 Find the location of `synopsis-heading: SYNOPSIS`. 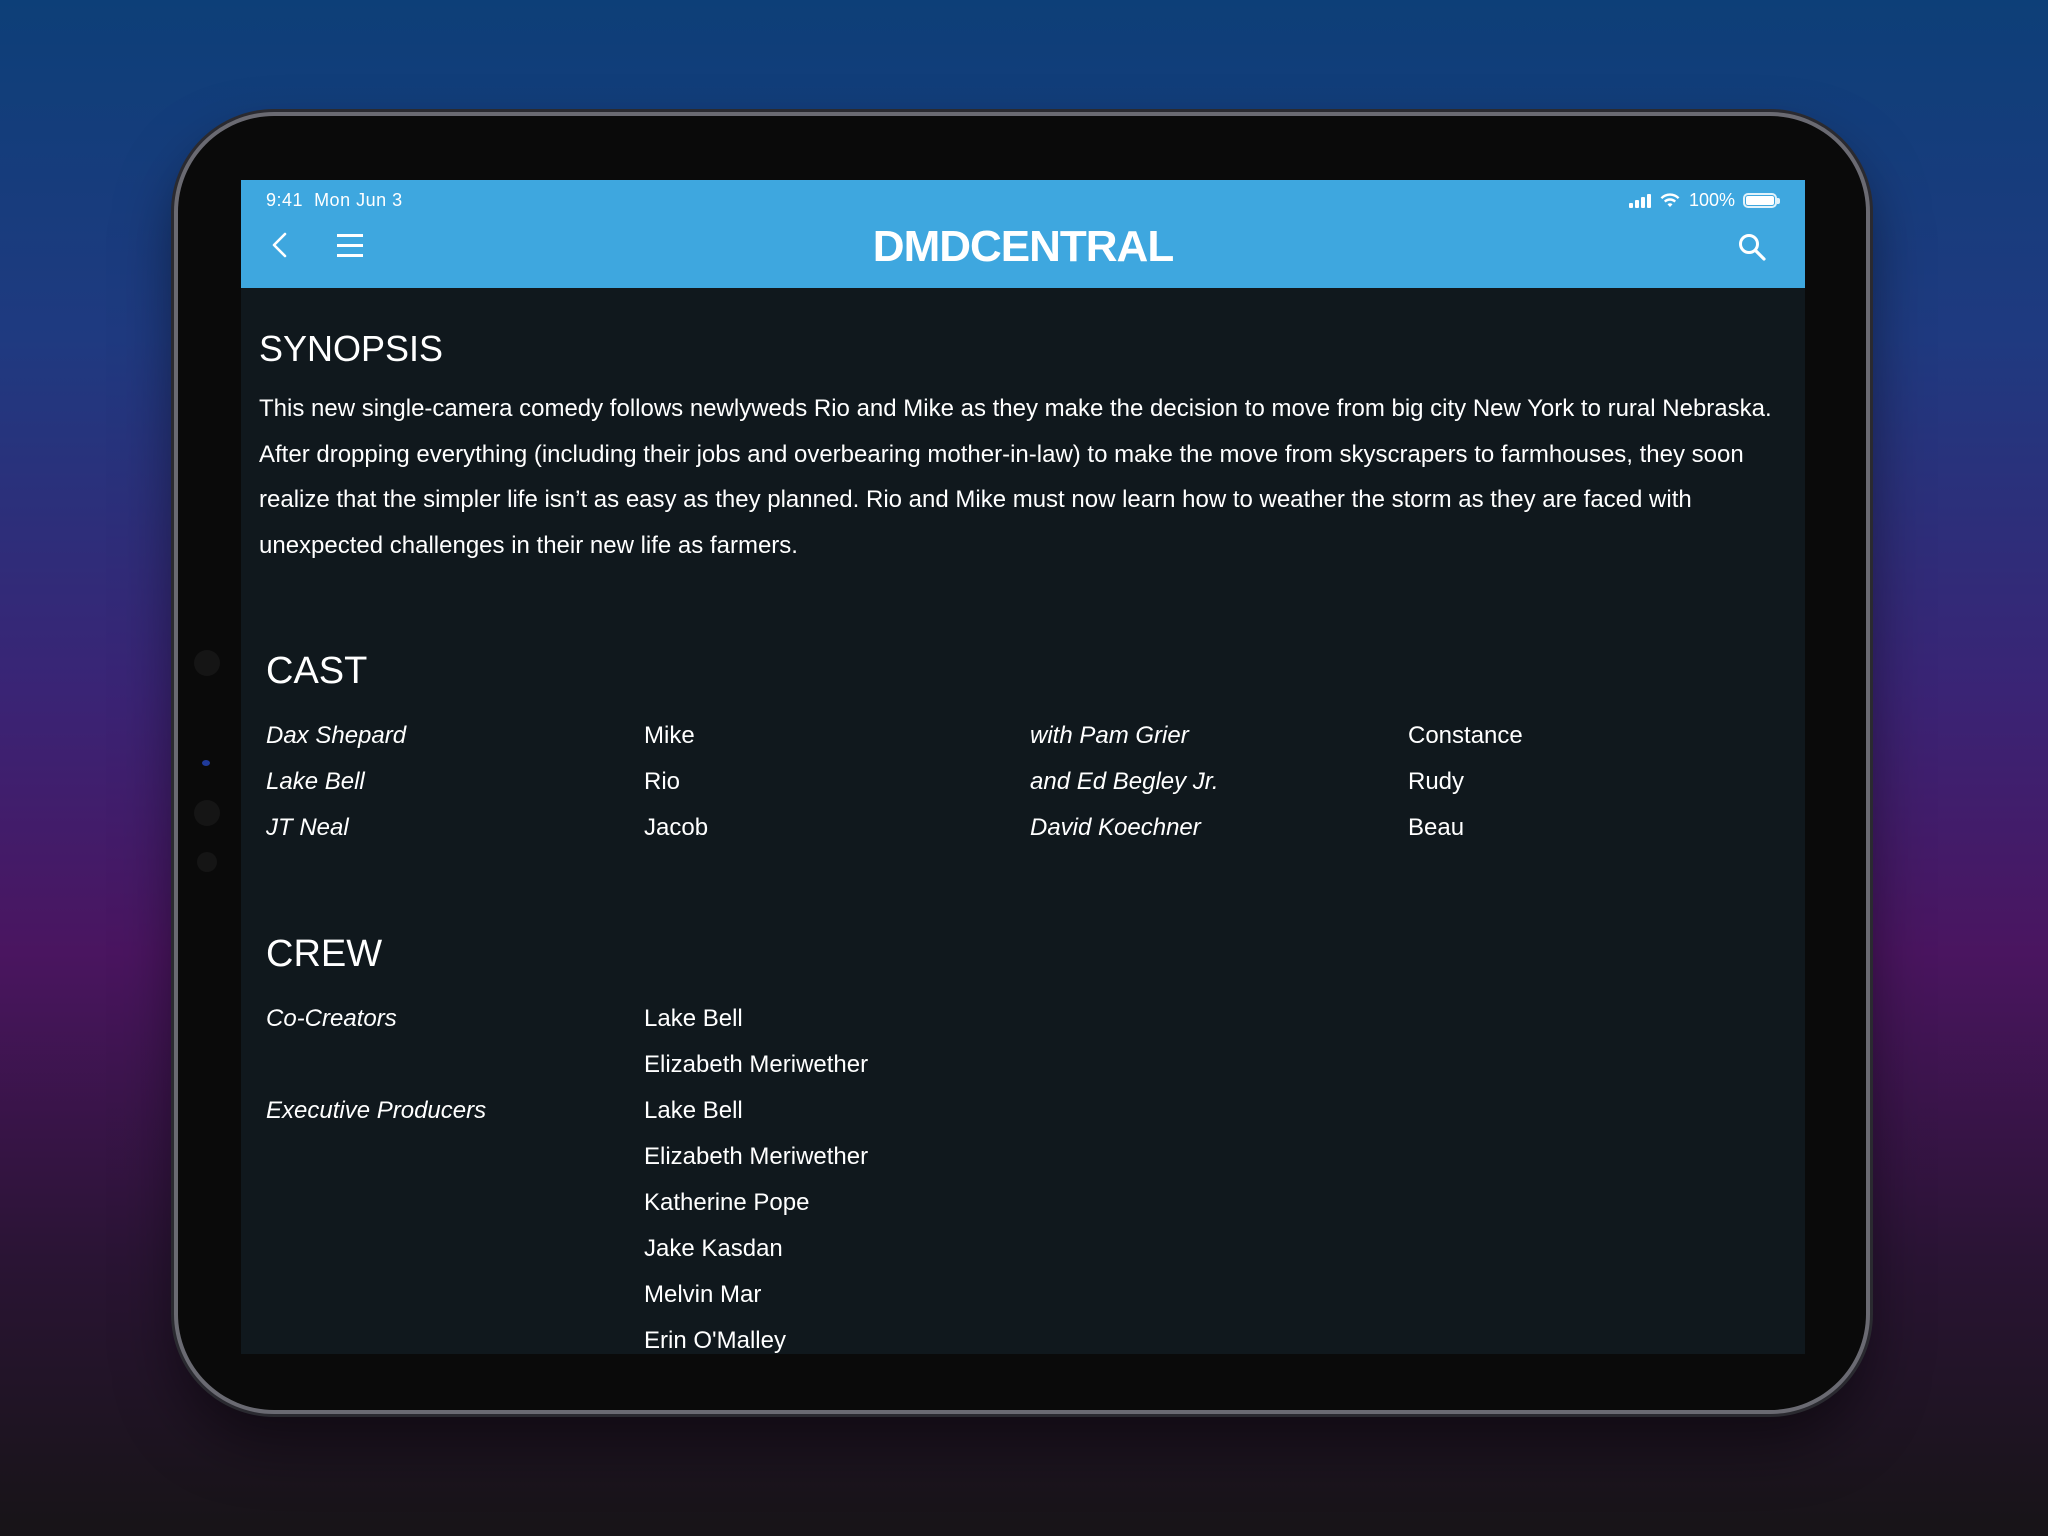

synopsis-heading: SYNOPSIS is located at coordinates (351, 348).